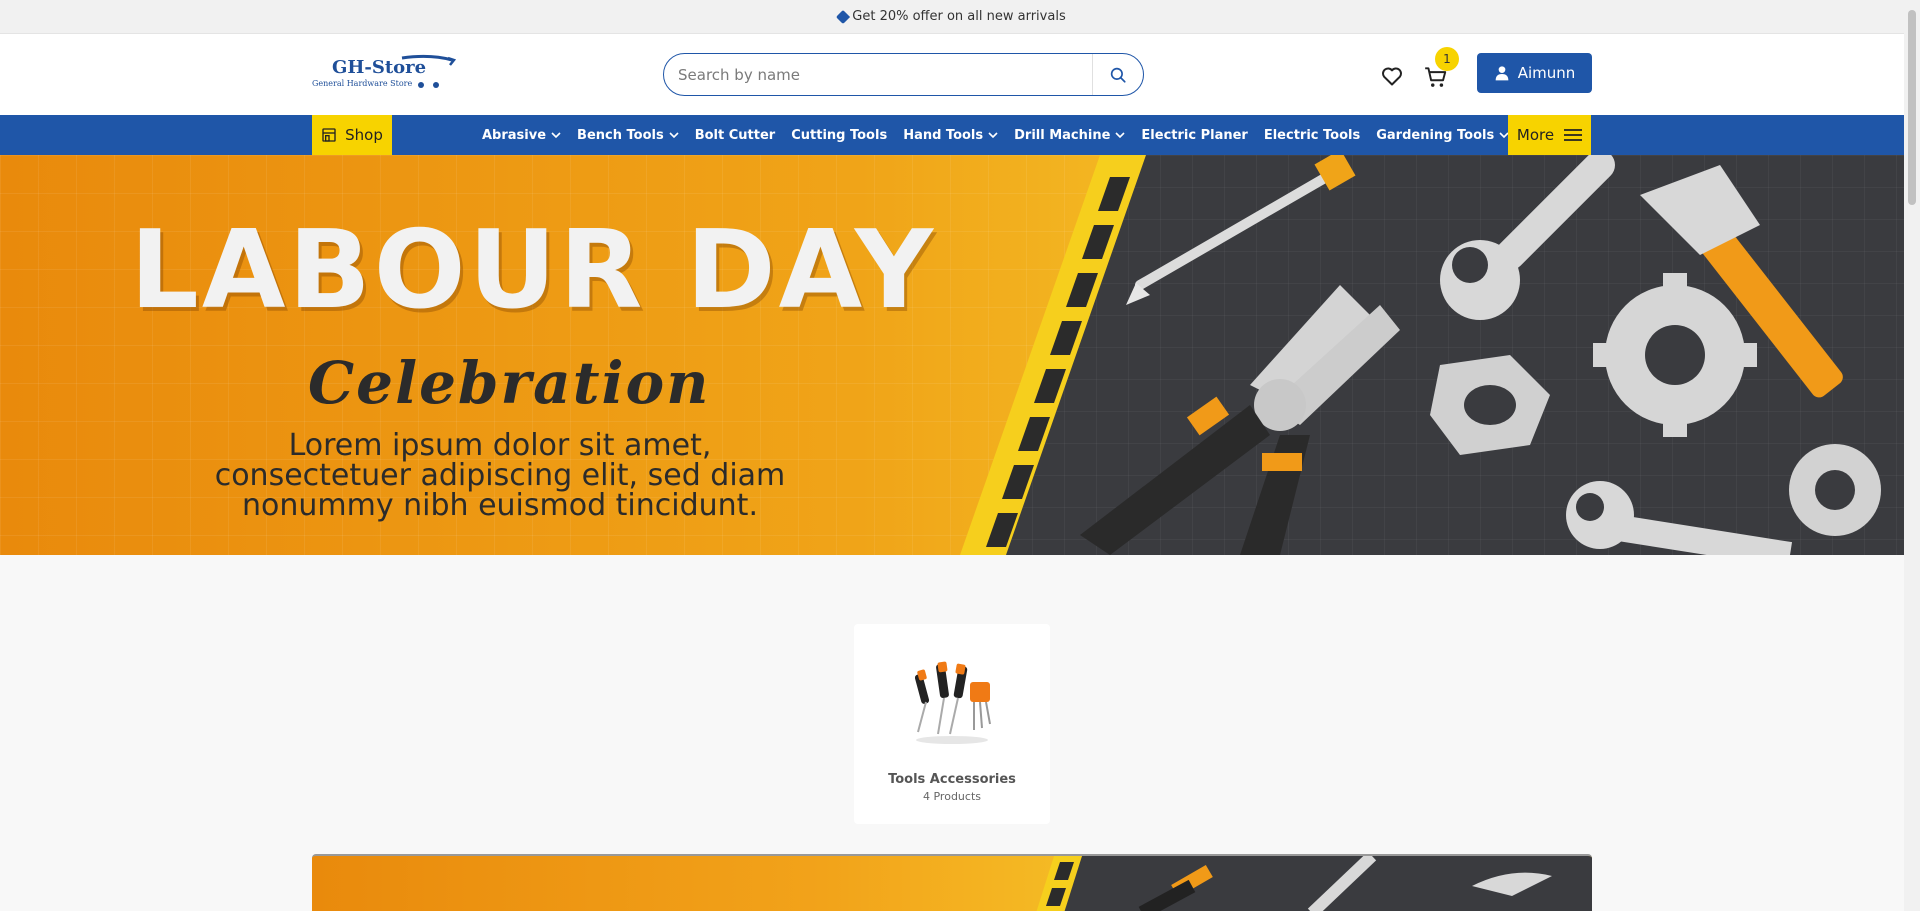  I want to click on nav-item-label: Cutting Tools, so click(839, 135).